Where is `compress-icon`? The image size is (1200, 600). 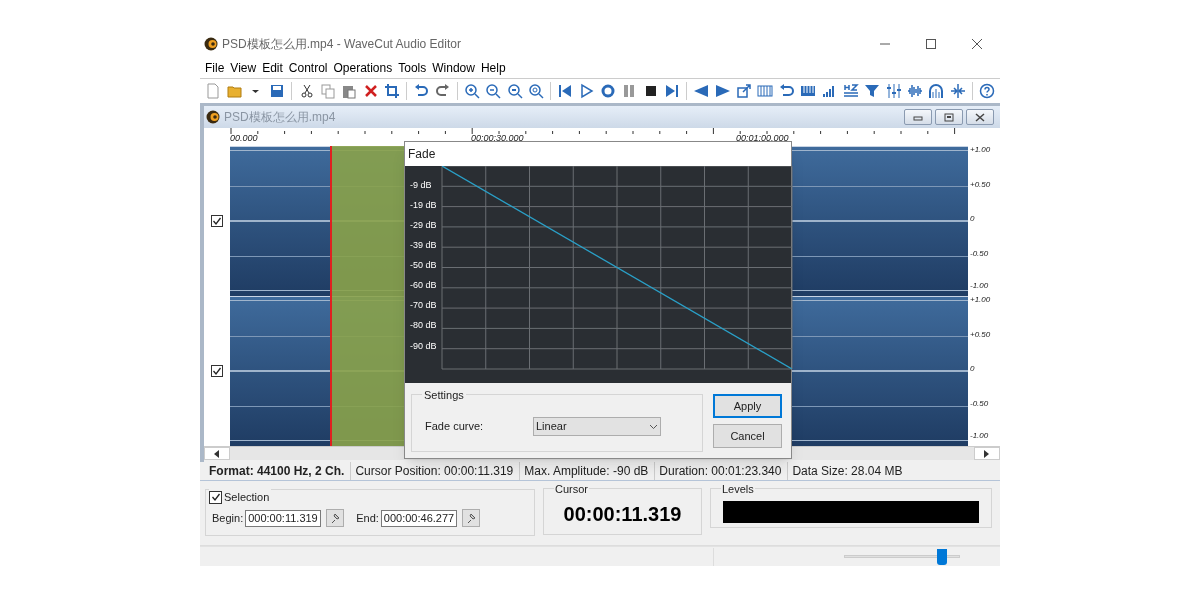
compress-icon is located at coordinates (957, 91).